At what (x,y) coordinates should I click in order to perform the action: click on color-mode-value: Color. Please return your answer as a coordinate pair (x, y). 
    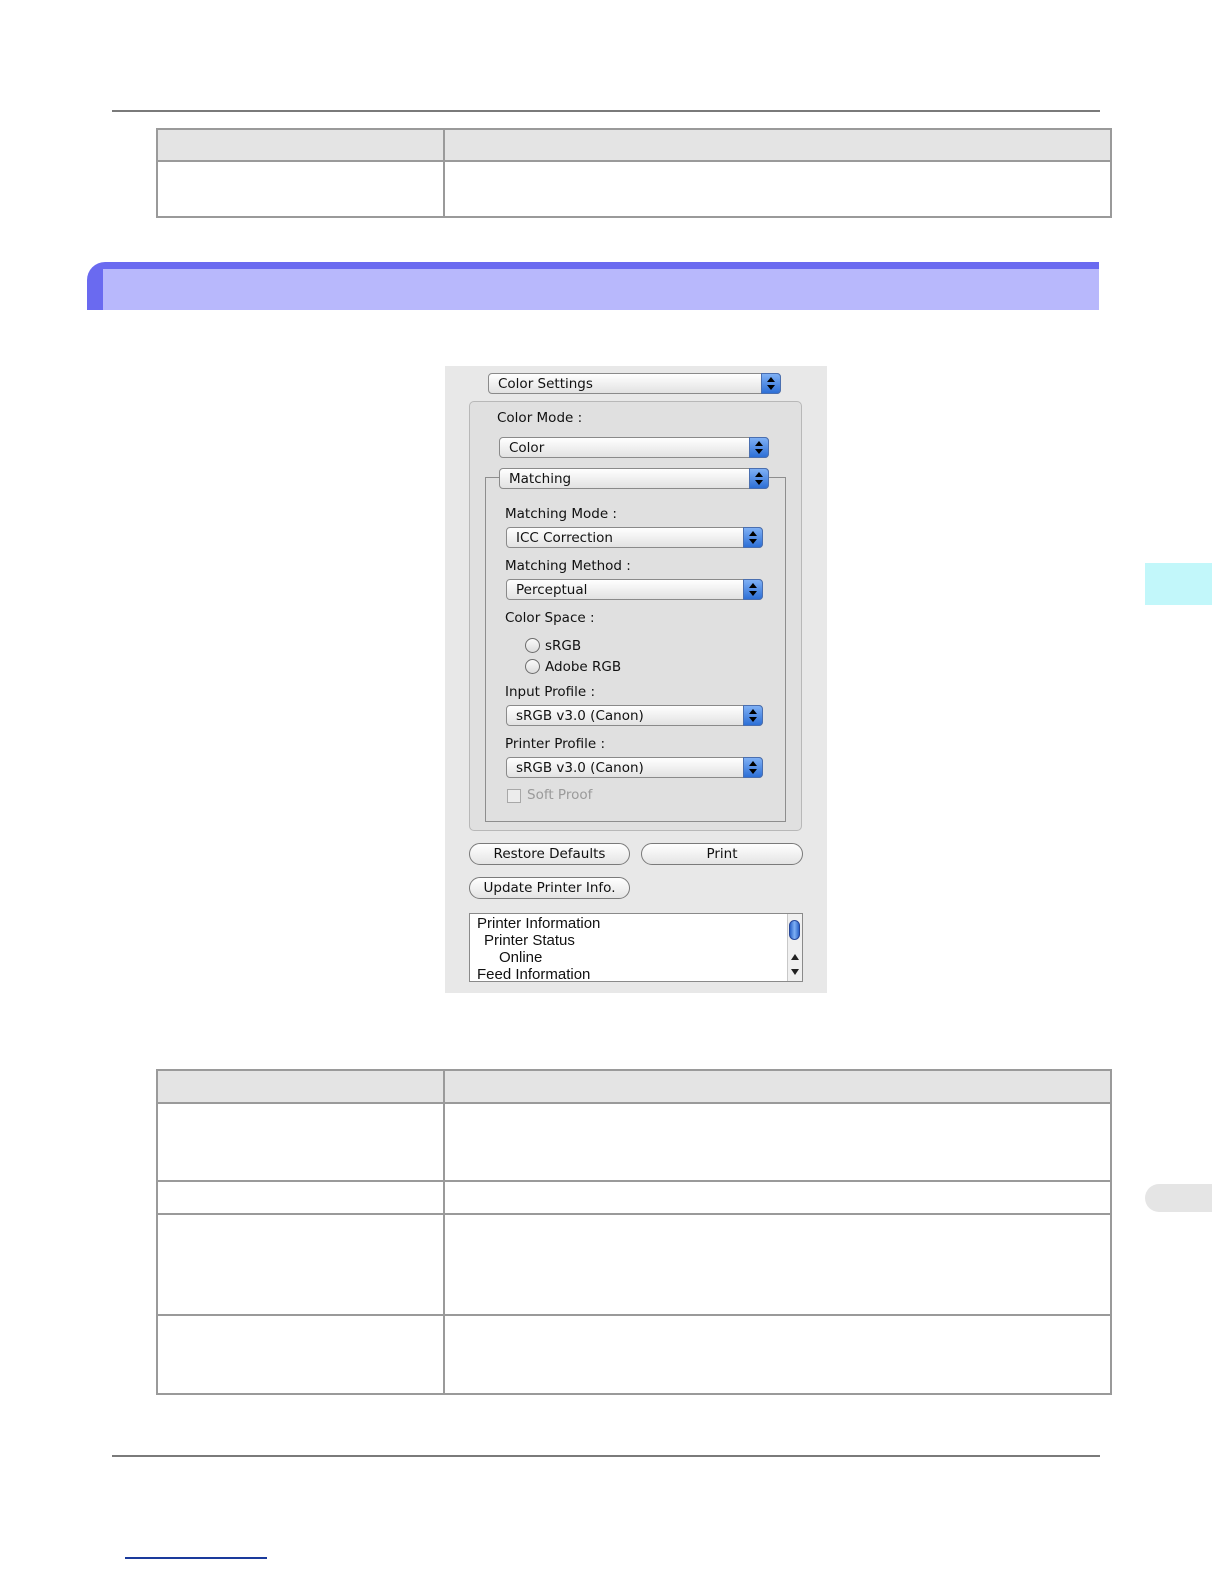
    Looking at the image, I should click on (527, 448).